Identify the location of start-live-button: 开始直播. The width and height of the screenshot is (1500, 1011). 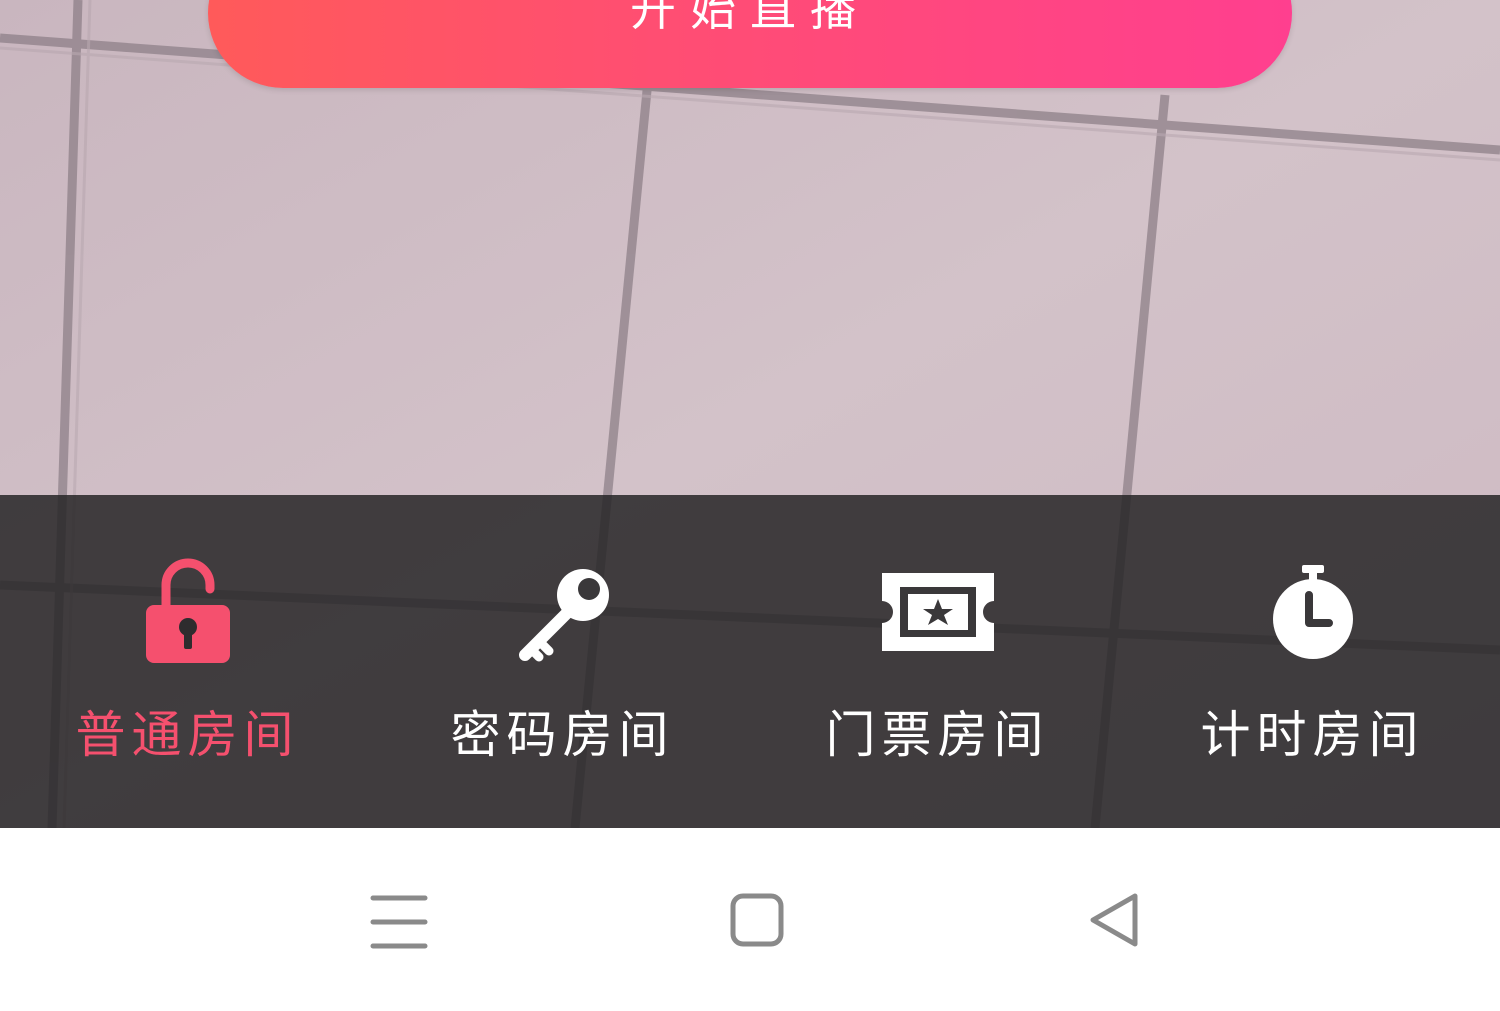
(750, 44).